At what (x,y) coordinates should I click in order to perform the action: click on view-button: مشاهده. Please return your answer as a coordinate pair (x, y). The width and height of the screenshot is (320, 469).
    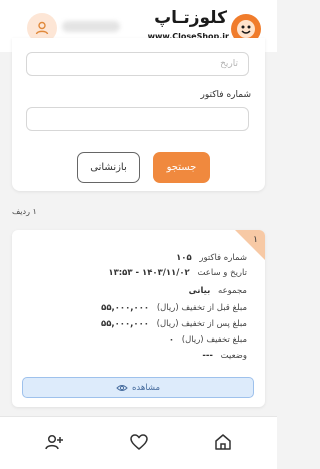
    Looking at the image, I should click on (138, 387).